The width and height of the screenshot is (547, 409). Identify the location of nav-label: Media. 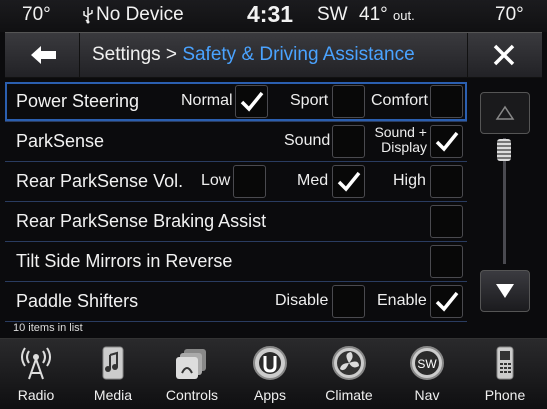
(113, 395).